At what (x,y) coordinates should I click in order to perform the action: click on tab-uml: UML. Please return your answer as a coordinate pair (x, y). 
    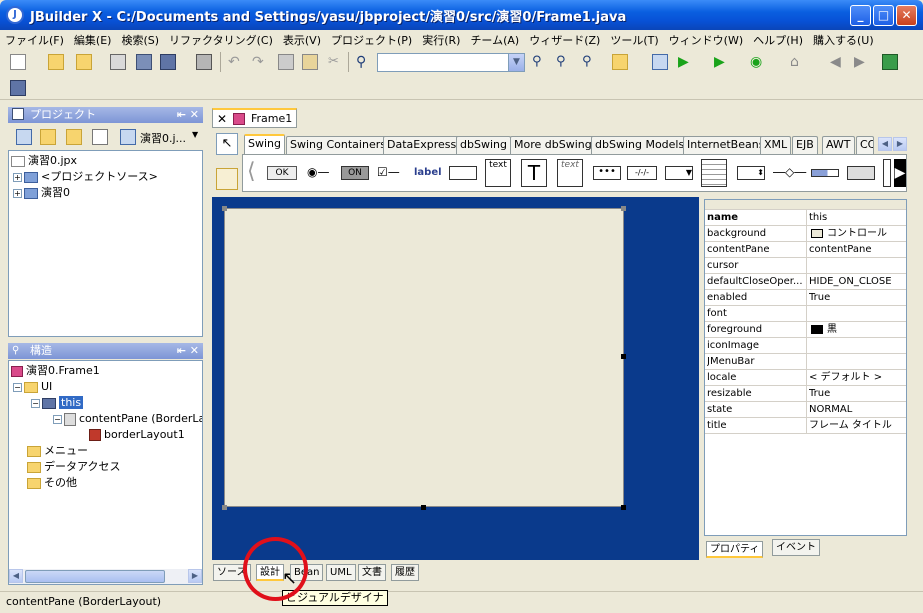
    Looking at the image, I should click on (341, 572).